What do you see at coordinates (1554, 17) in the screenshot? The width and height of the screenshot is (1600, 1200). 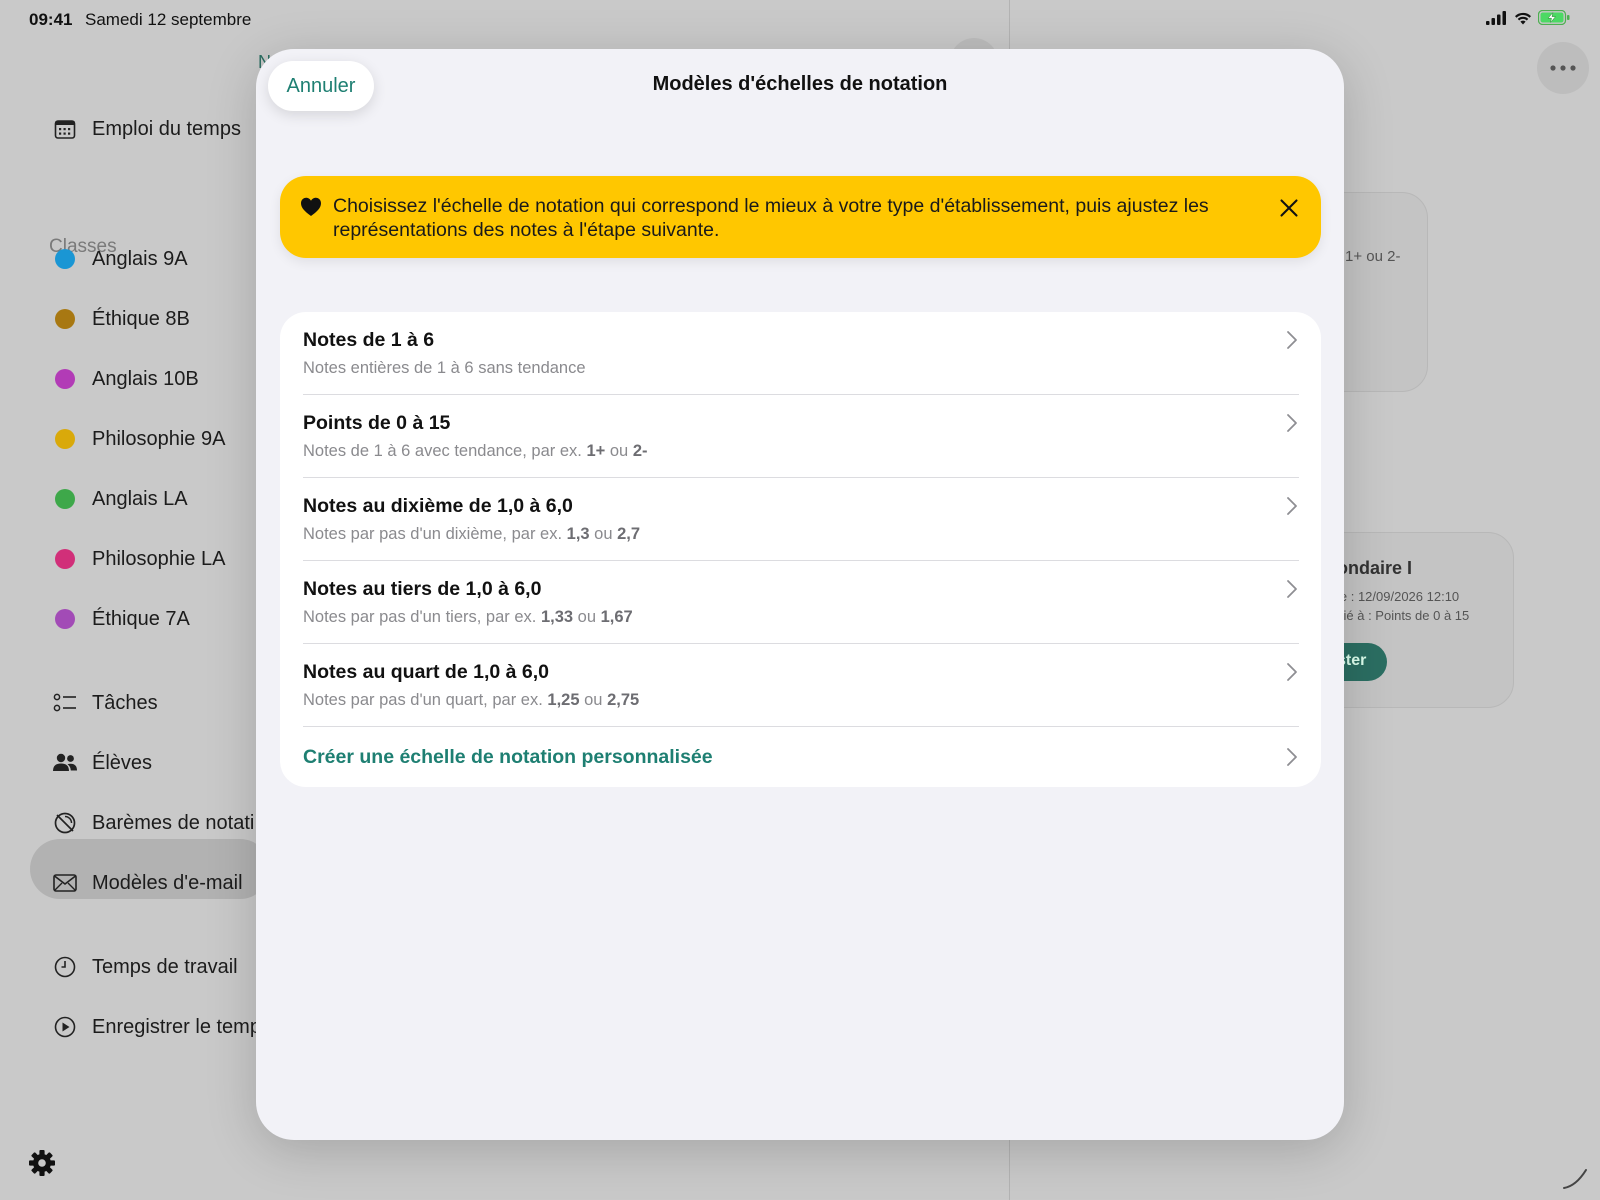 I see `battery-charging-icon` at bounding box center [1554, 17].